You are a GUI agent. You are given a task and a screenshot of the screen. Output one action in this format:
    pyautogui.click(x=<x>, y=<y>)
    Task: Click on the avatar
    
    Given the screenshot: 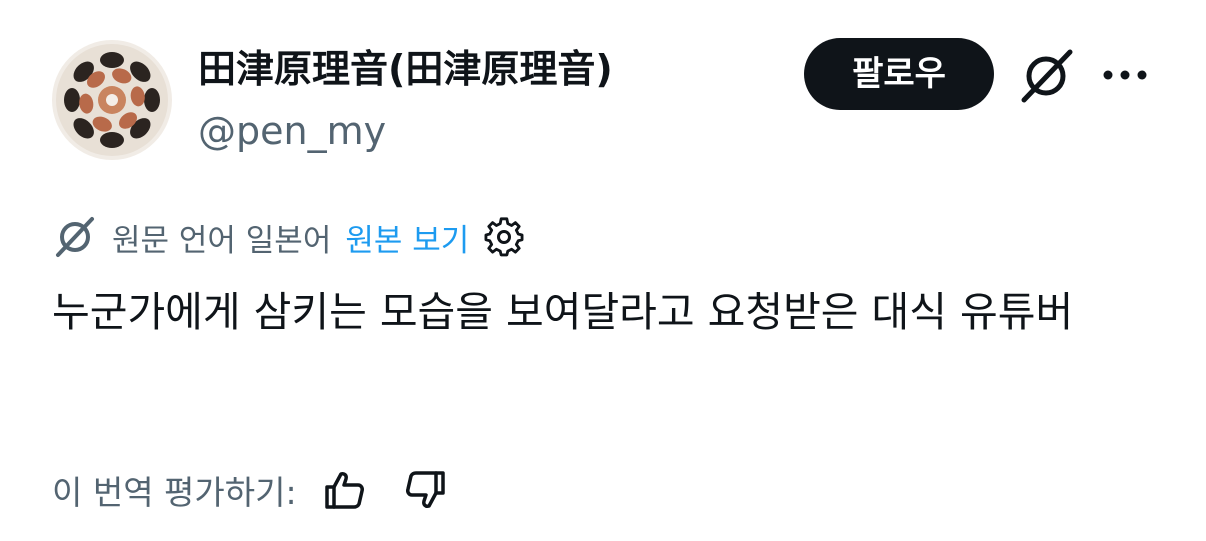 What is the action you would take?
    pyautogui.click(x=112, y=100)
    